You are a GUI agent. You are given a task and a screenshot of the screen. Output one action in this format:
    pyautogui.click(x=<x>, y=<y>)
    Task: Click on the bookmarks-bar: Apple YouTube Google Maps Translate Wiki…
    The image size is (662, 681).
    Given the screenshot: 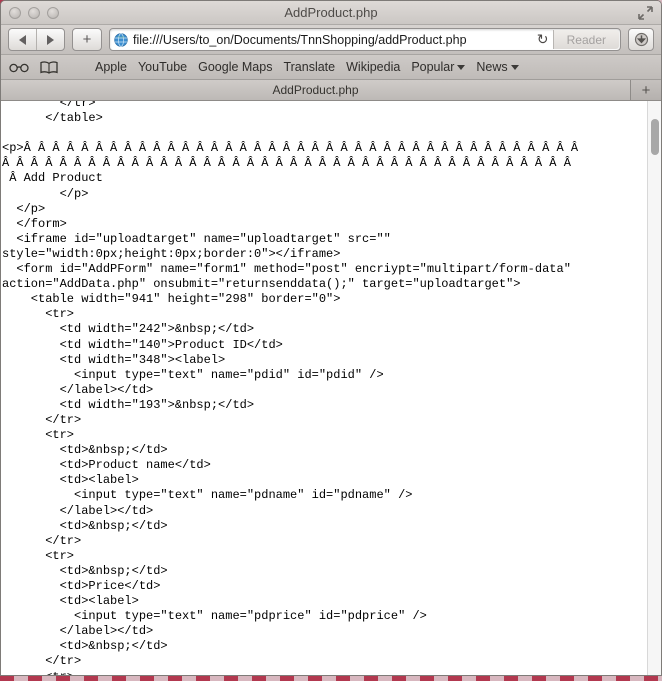 What is the action you would take?
    pyautogui.click(x=331, y=67)
    